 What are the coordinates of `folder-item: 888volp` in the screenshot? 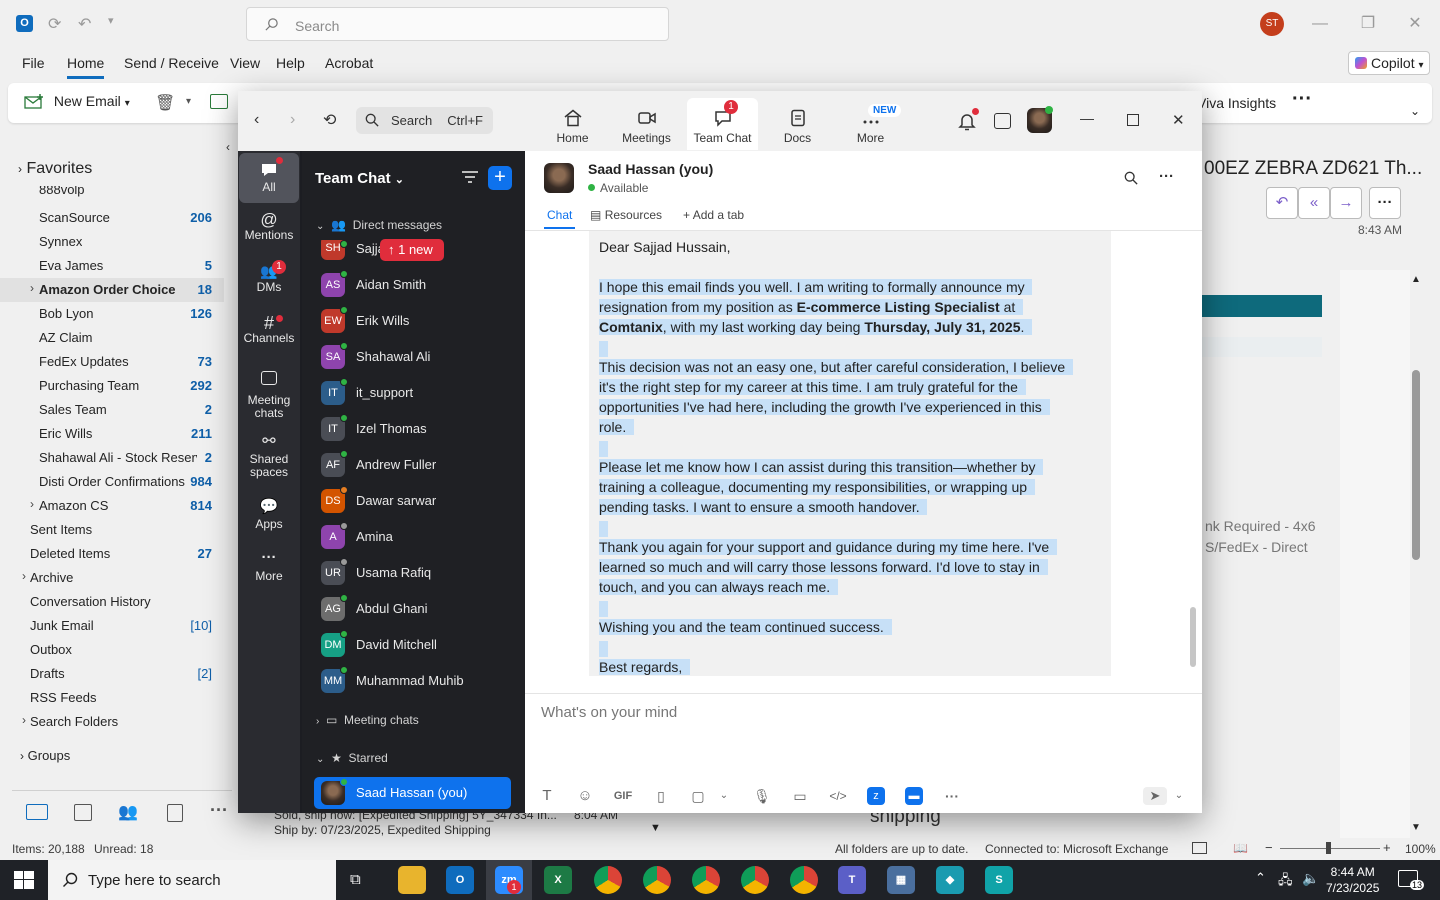 It's located at (112, 193).